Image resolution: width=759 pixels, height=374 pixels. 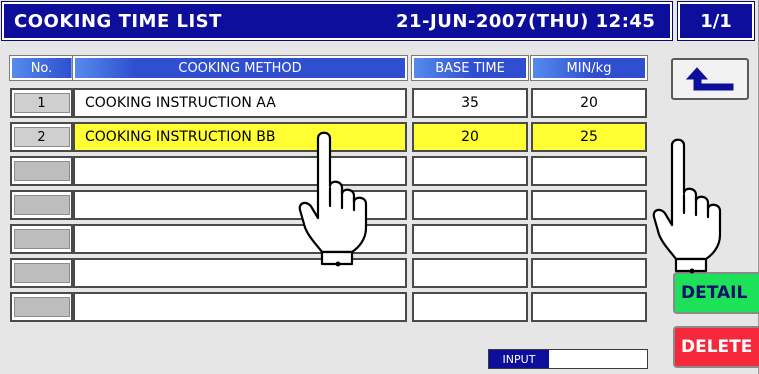 What do you see at coordinates (589, 137) in the screenshot?
I see `min-per-kg-cell: 25` at bounding box center [589, 137].